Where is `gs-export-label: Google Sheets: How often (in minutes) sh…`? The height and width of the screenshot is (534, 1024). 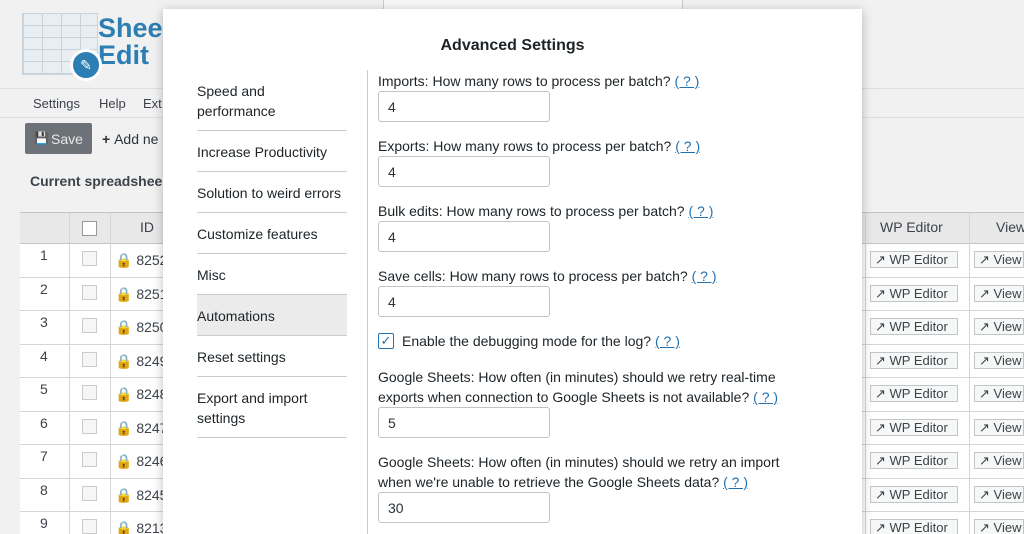 gs-export-label: Google Sheets: How often (in minutes) sh… is located at coordinates (577, 387).